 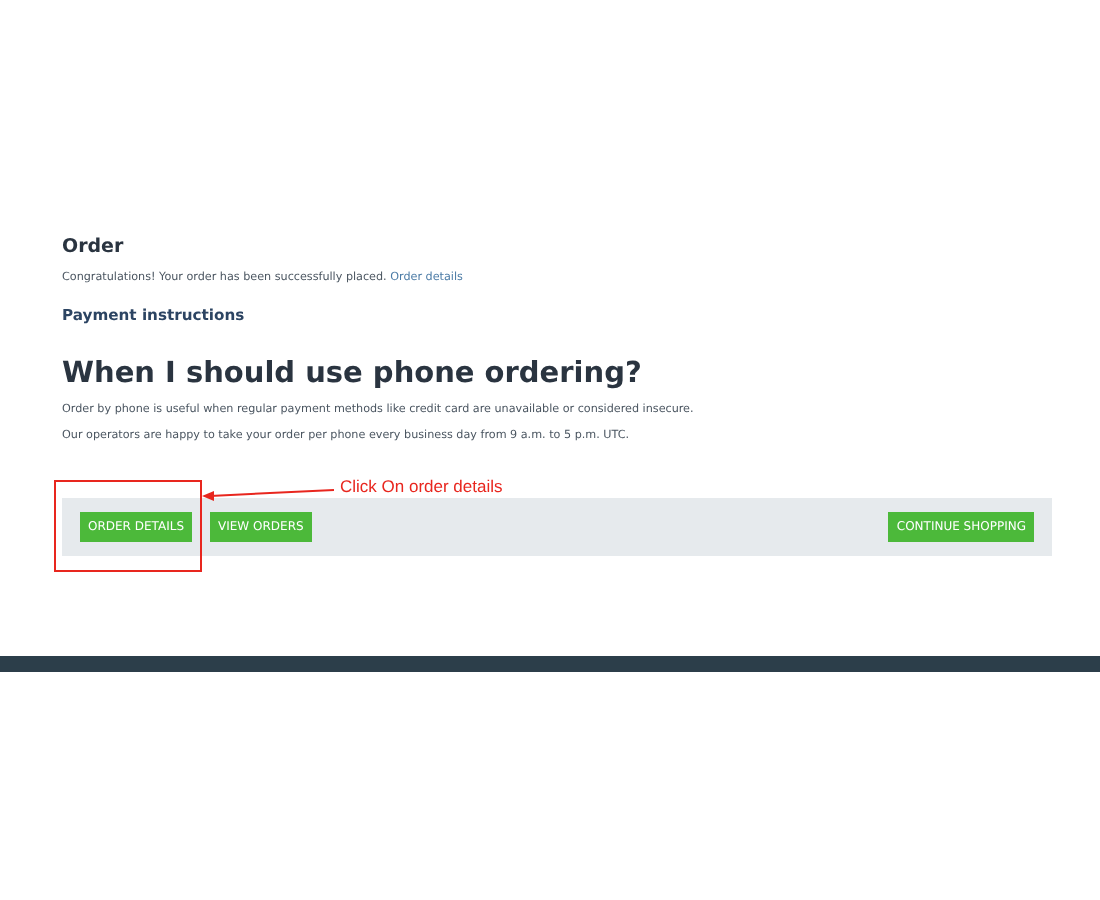 What do you see at coordinates (94, 247) in the screenshot?
I see `section-title: Order` at bounding box center [94, 247].